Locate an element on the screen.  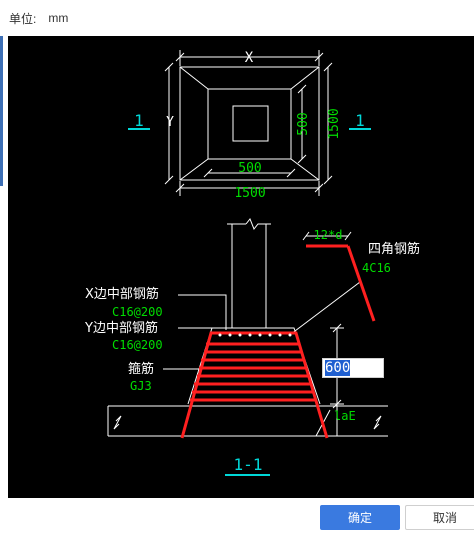
plan-column-rect is located at coordinates (250, 123).